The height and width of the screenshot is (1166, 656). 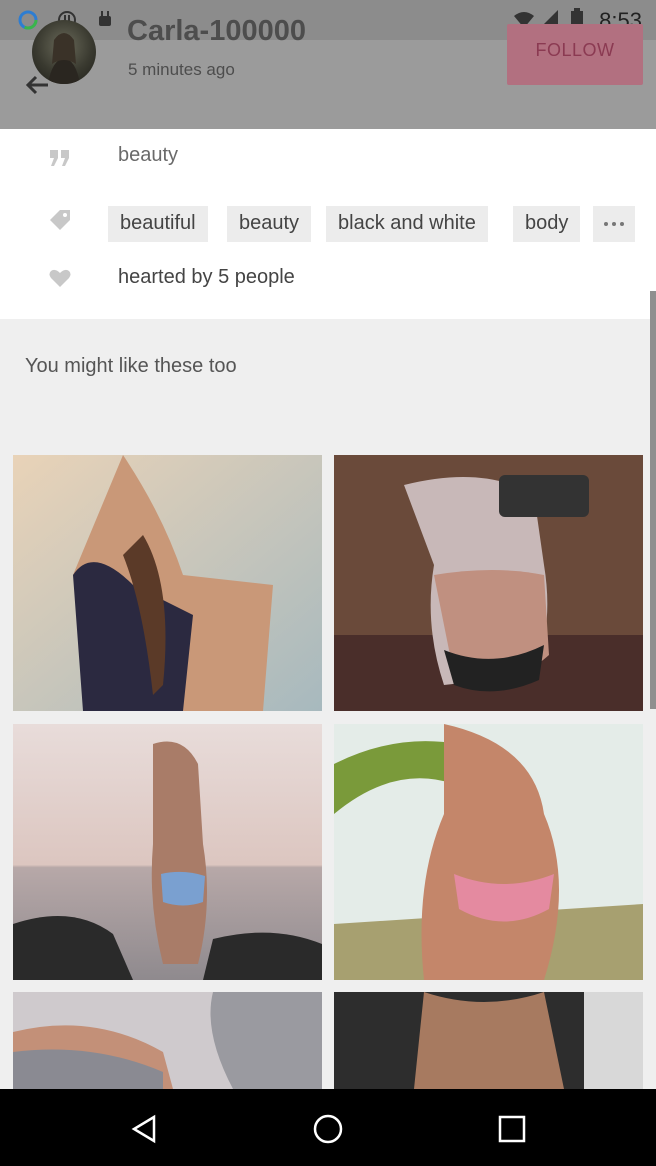 What do you see at coordinates (37, 85) in the screenshot?
I see `back-arrow-icon` at bounding box center [37, 85].